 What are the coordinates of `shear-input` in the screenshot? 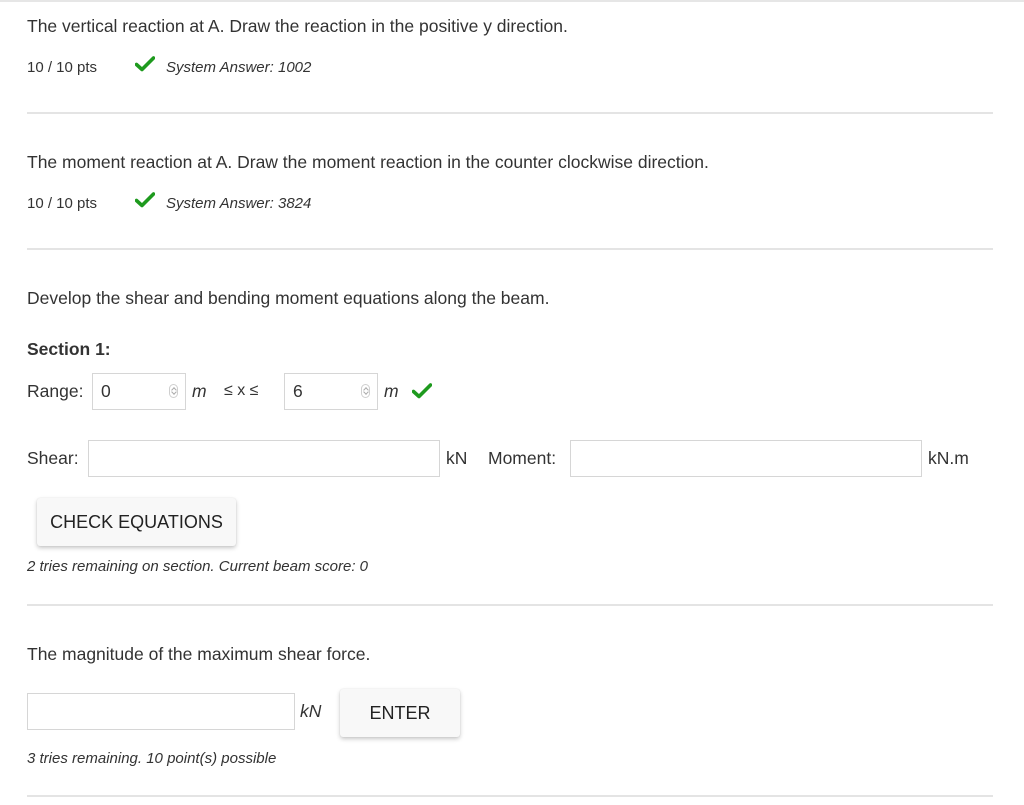 It's located at (264, 458).